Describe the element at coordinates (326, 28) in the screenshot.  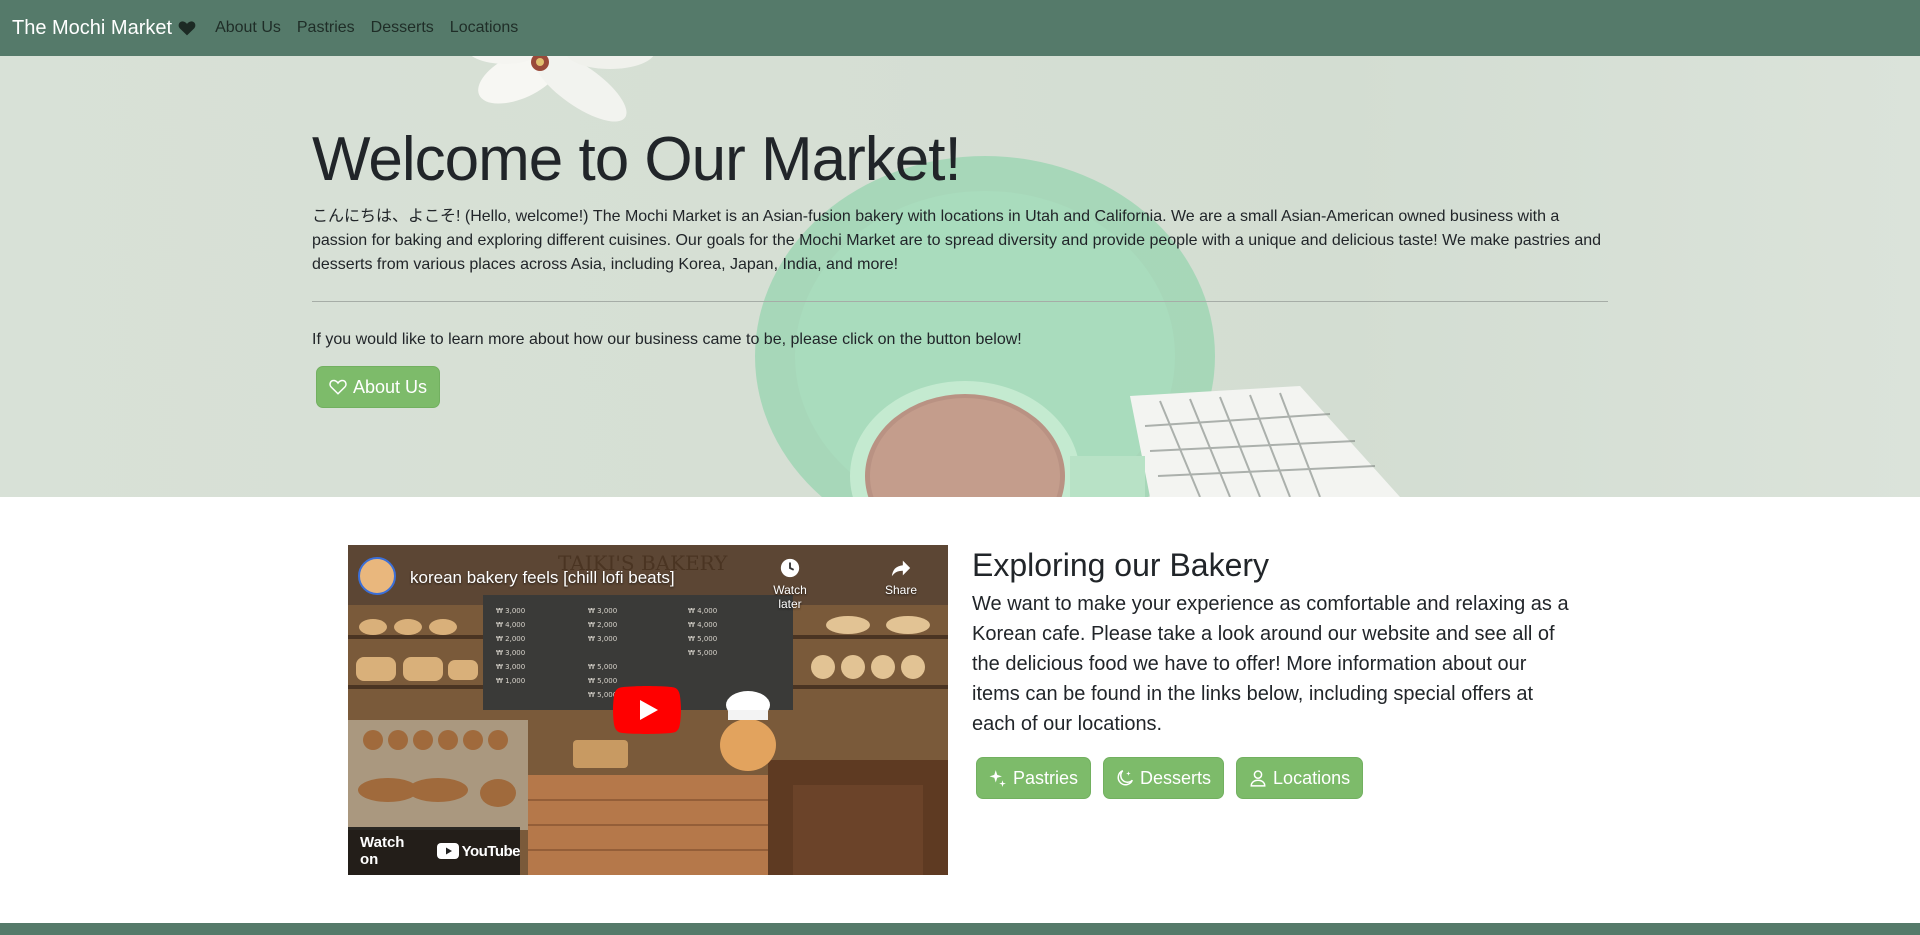
I see `nav-link-pastries: Pastries` at that location.